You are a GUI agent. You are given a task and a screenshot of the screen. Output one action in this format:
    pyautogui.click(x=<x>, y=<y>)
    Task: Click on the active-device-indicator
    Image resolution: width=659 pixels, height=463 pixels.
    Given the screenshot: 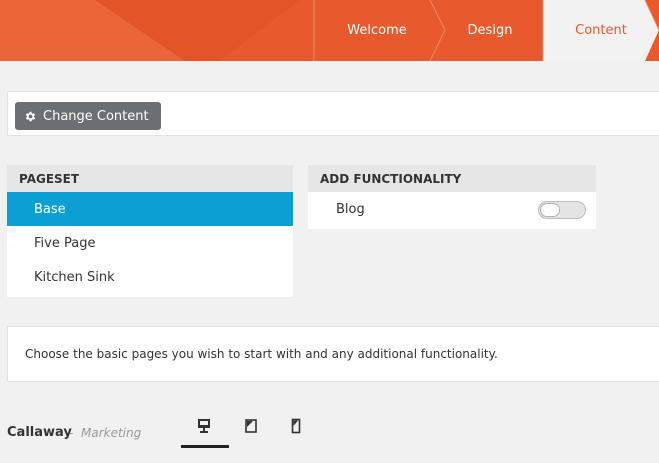 What is the action you would take?
    pyautogui.click(x=205, y=446)
    